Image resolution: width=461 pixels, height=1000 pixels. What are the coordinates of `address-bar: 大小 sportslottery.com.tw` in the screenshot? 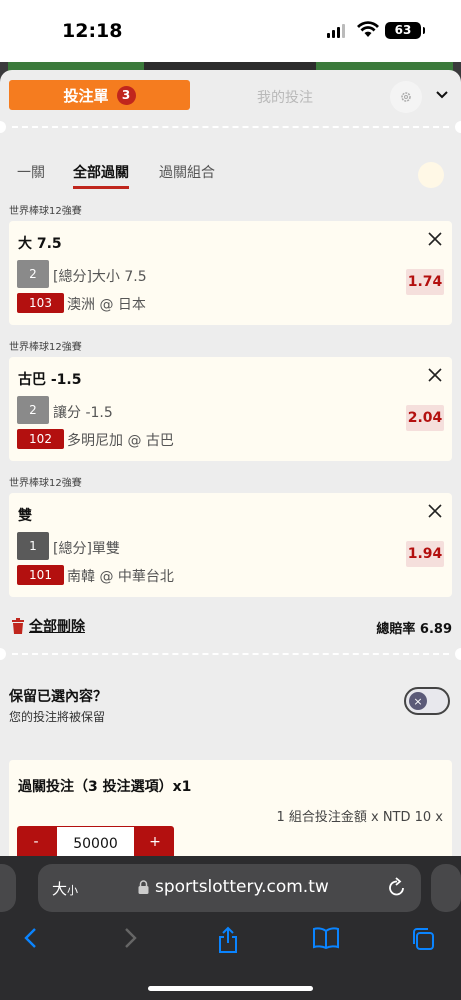 It's located at (229, 888).